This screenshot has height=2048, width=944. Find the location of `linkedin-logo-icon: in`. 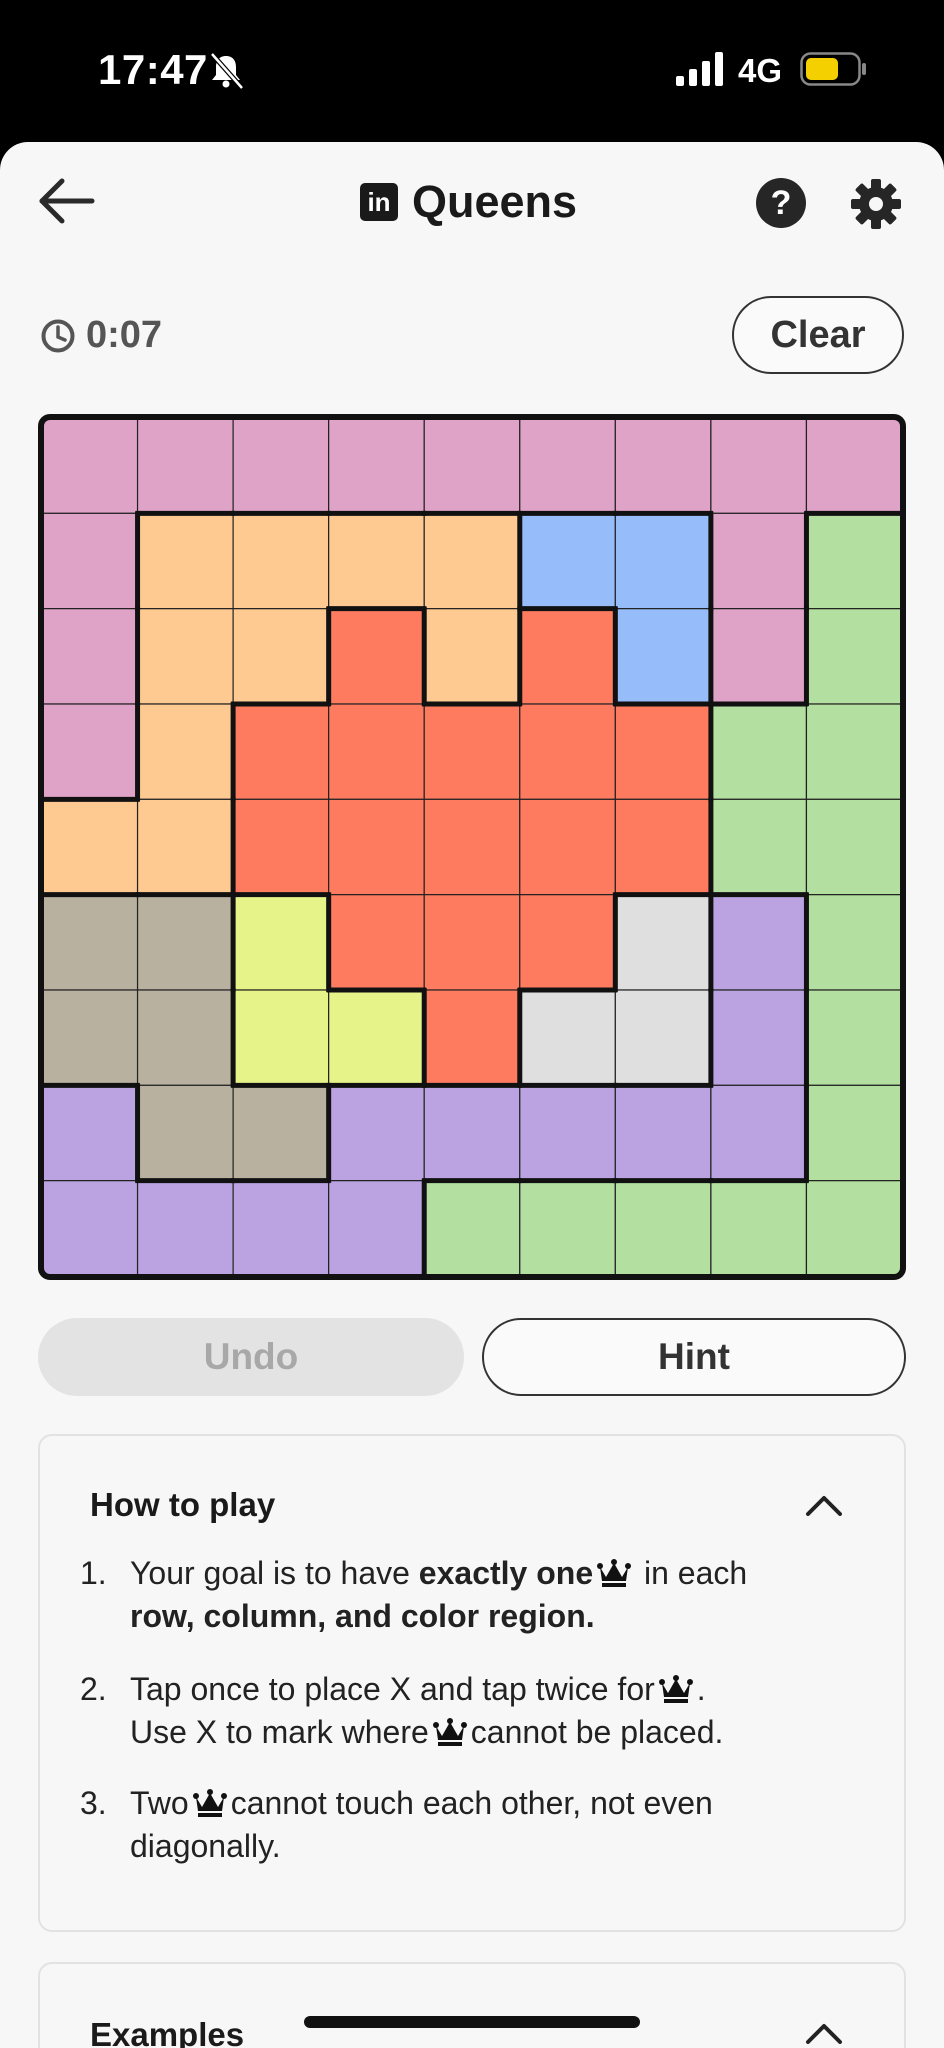

linkedin-logo-icon: in is located at coordinates (379, 202).